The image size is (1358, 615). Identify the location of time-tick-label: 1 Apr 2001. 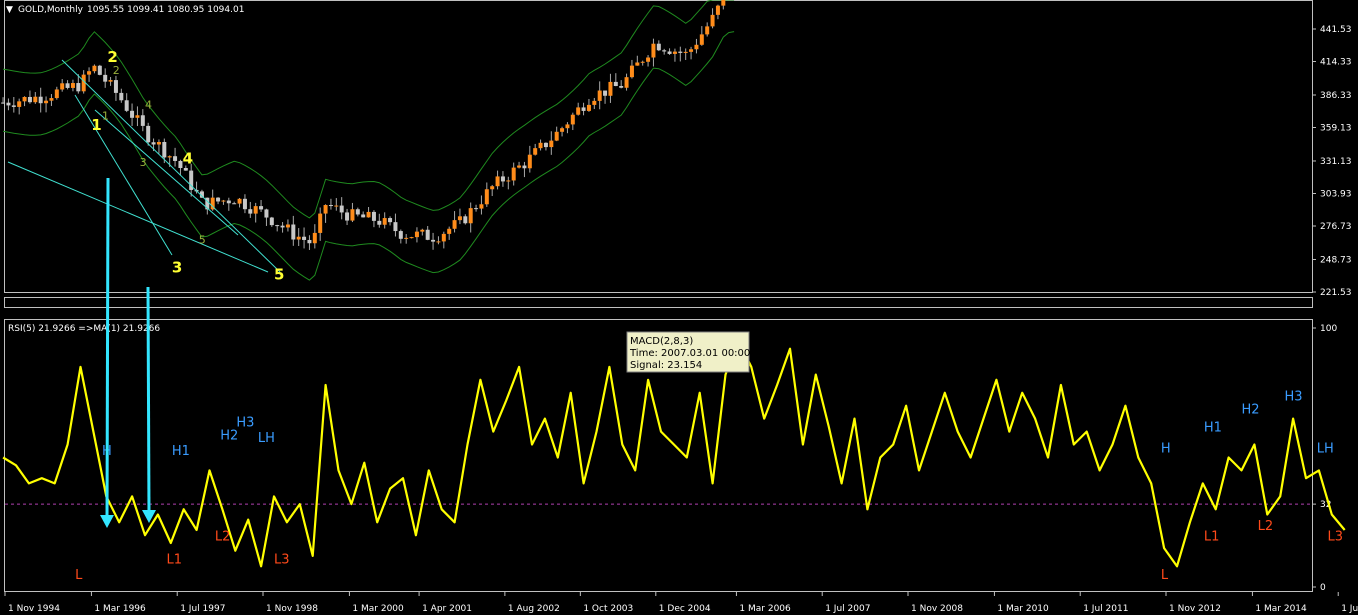
(447, 609).